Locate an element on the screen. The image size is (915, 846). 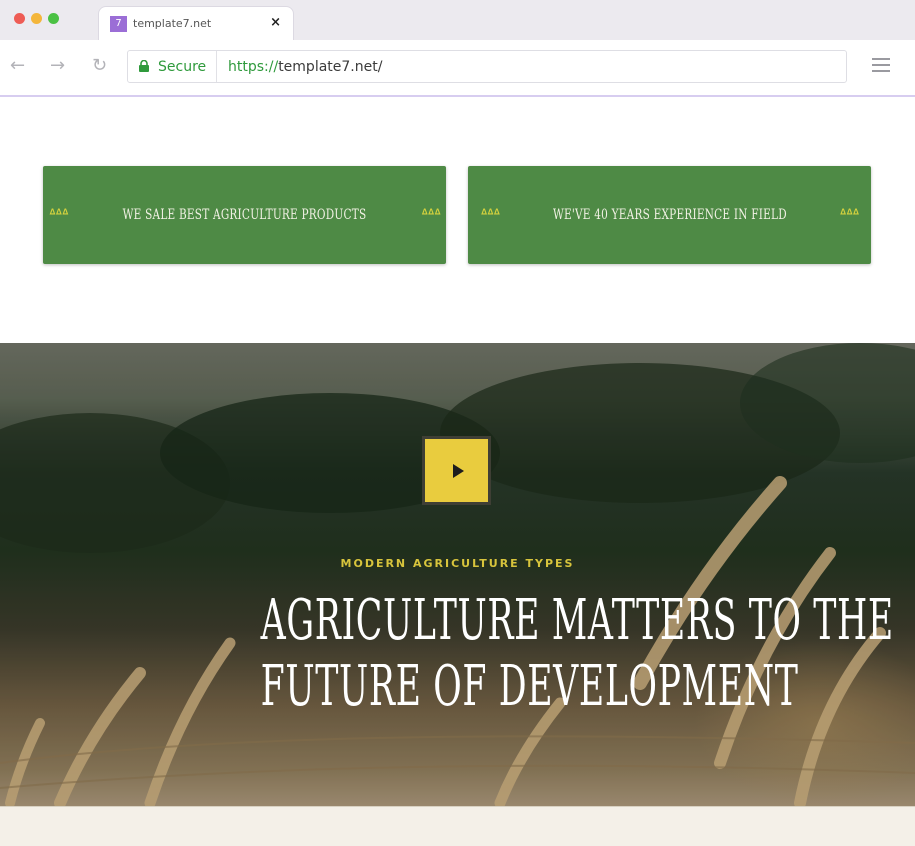
browser-toolbar: ← → ↻ Secure https://template7.net/ is located at coordinates (457, 67).